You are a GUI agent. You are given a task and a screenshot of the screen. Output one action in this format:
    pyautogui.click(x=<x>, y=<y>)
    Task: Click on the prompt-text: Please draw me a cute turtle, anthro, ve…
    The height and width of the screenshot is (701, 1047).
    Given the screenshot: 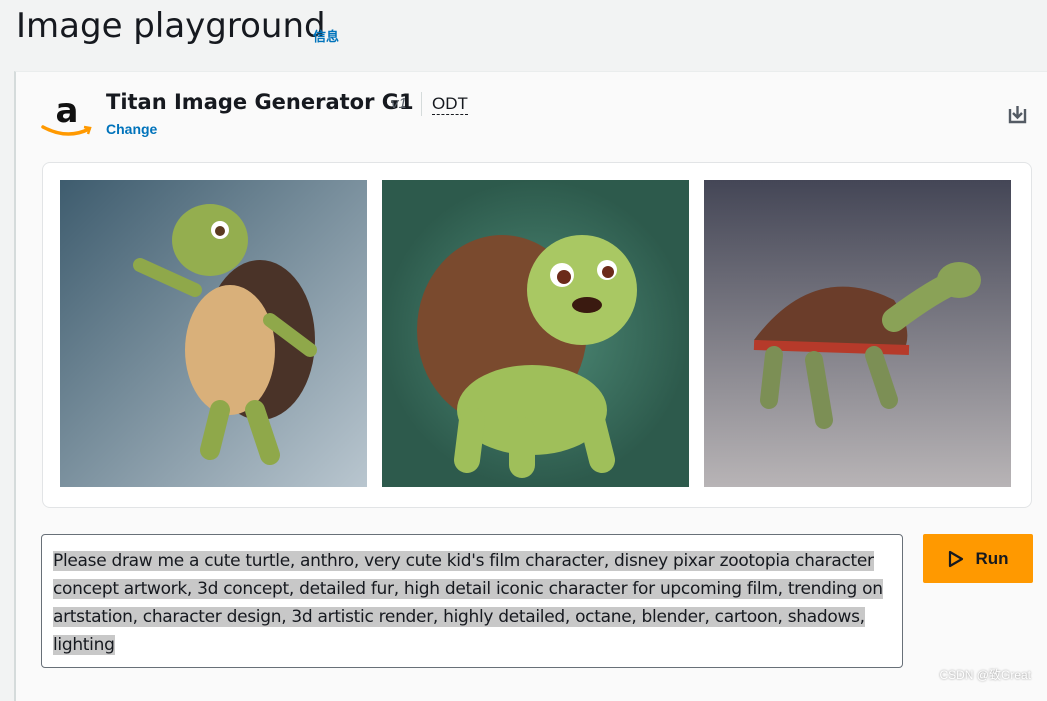 What is the action you would take?
    pyautogui.click(x=468, y=603)
    